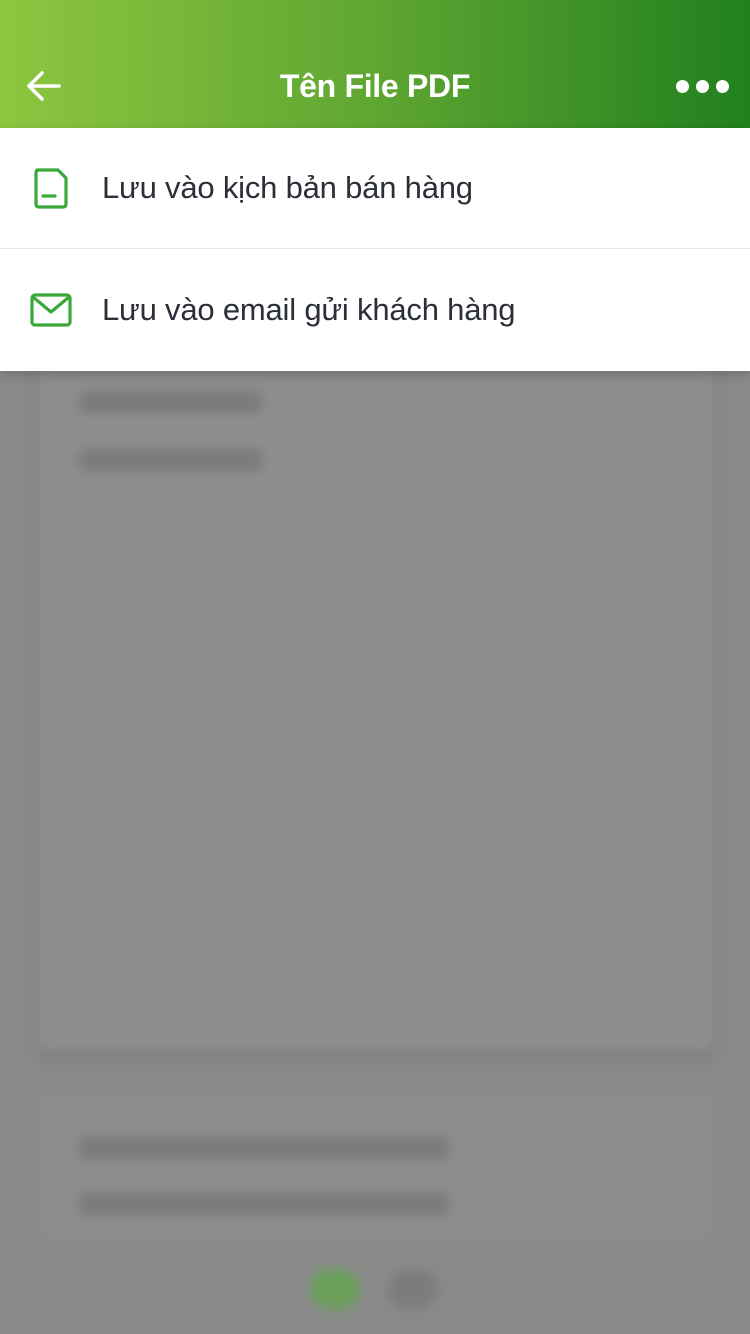  I want to click on menu-item-label: Lưu vào email gửi khách hàng, so click(309, 309).